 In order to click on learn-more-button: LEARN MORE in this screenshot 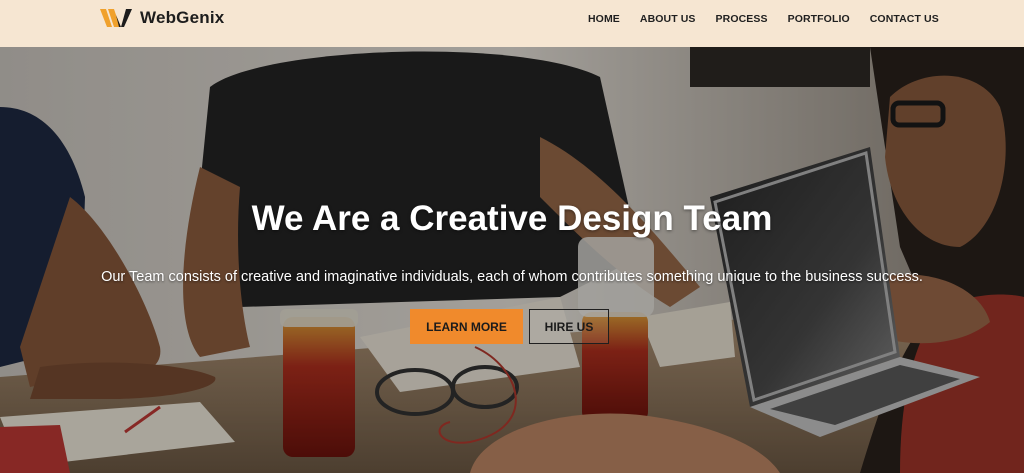, I will do `click(466, 326)`.